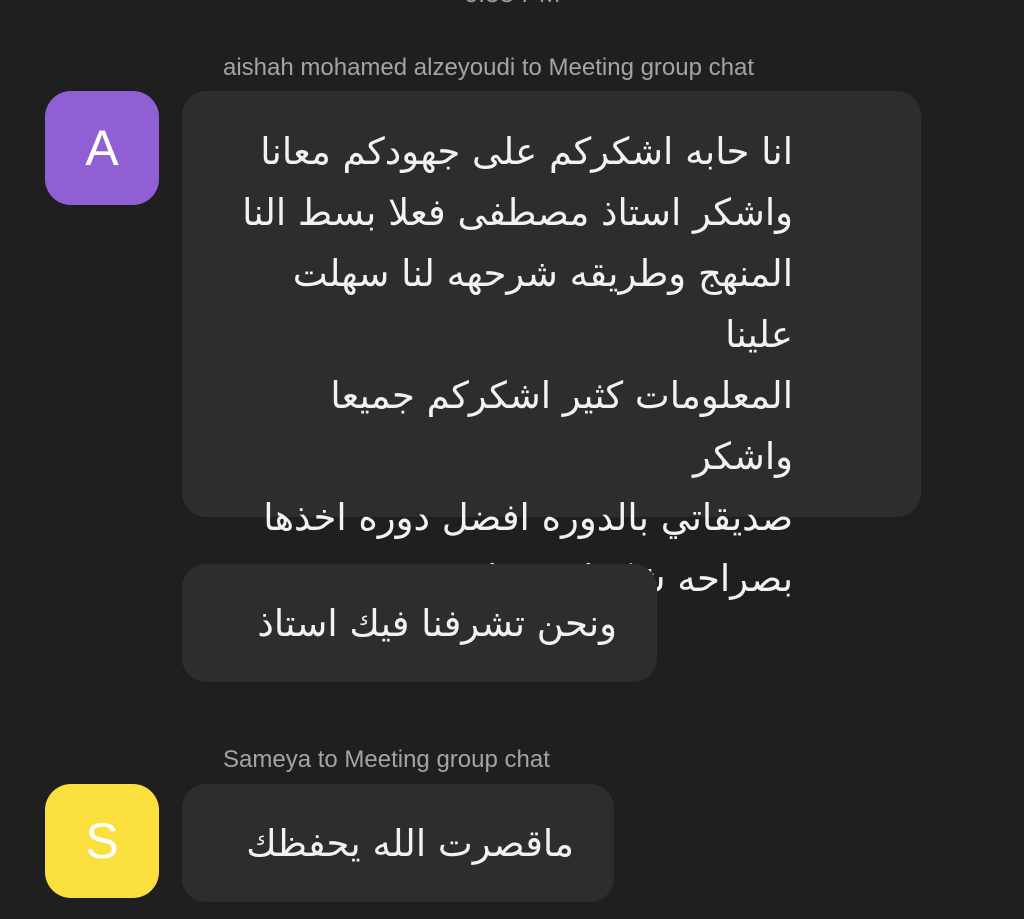  I want to click on avatar-initial: S, so click(102, 841).